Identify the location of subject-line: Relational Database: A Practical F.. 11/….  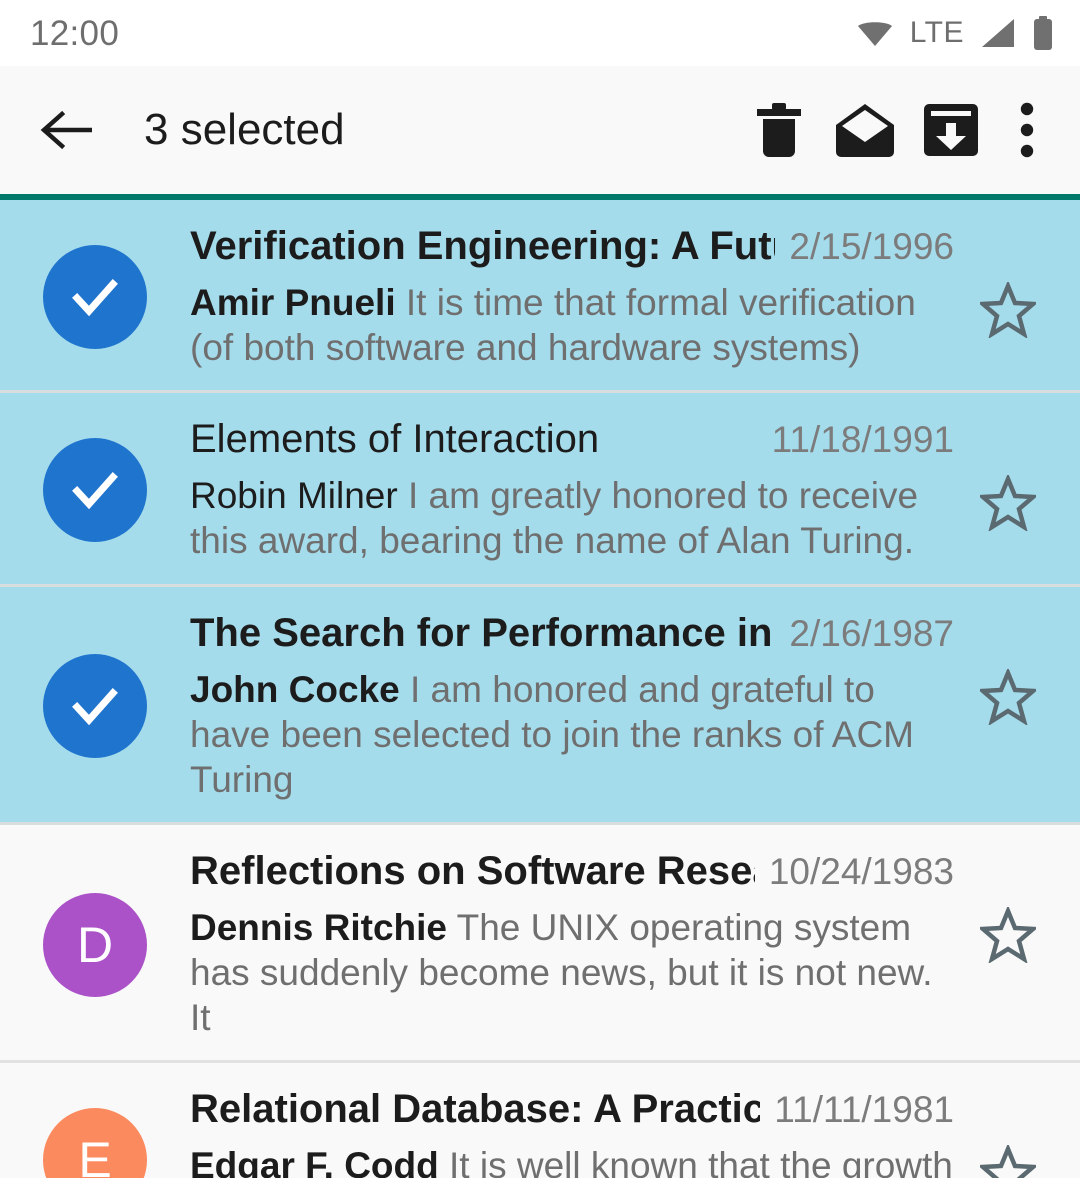
(572, 1109).